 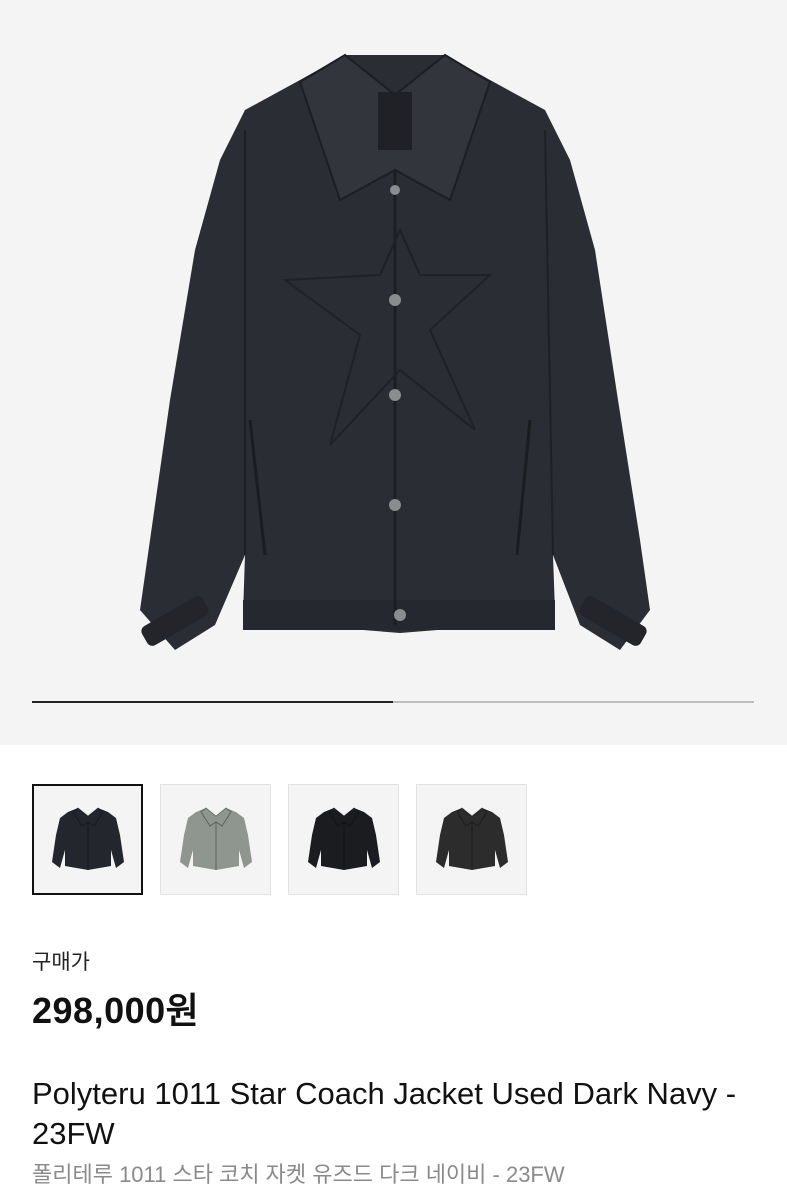 I want to click on thumb-charcoal, so click(x=471, y=839).